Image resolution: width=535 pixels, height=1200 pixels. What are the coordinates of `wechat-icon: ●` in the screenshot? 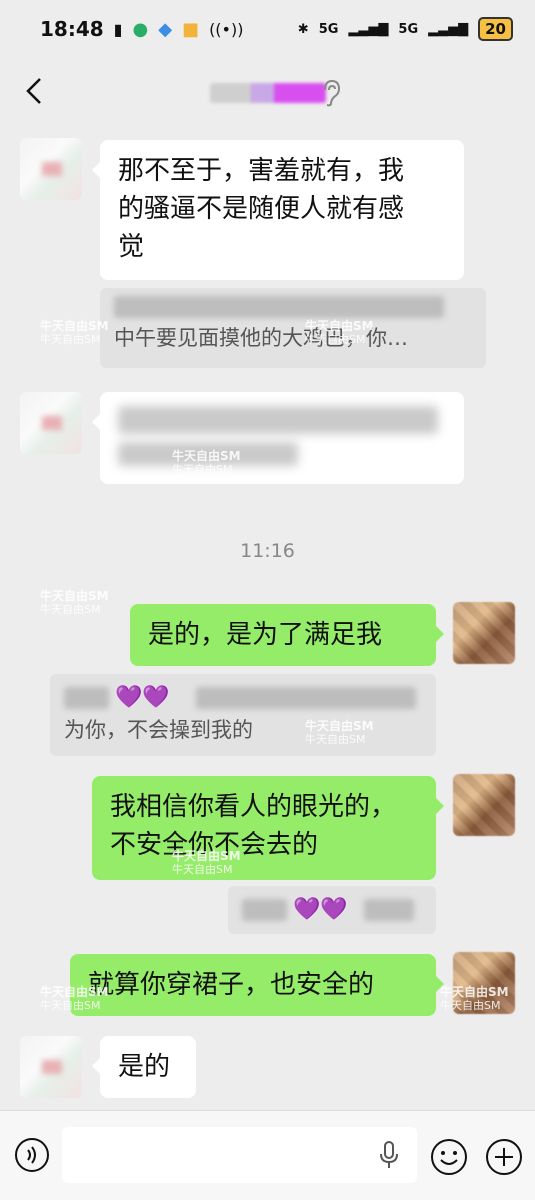 It's located at (140, 29).